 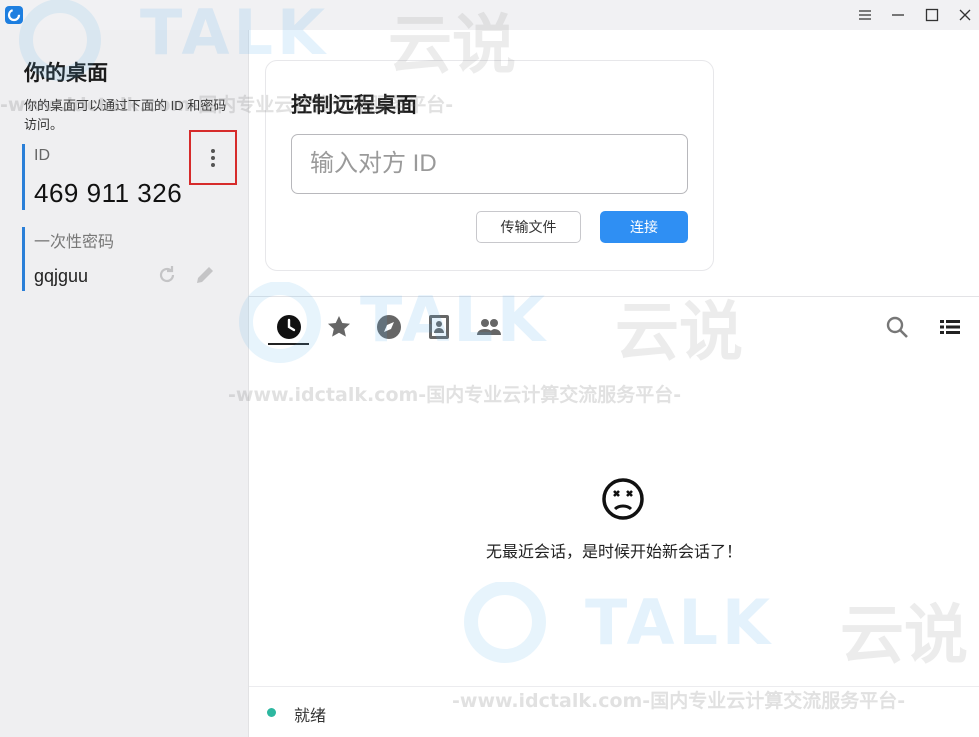 I want to click on star-icon, so click(x=339, y=326).